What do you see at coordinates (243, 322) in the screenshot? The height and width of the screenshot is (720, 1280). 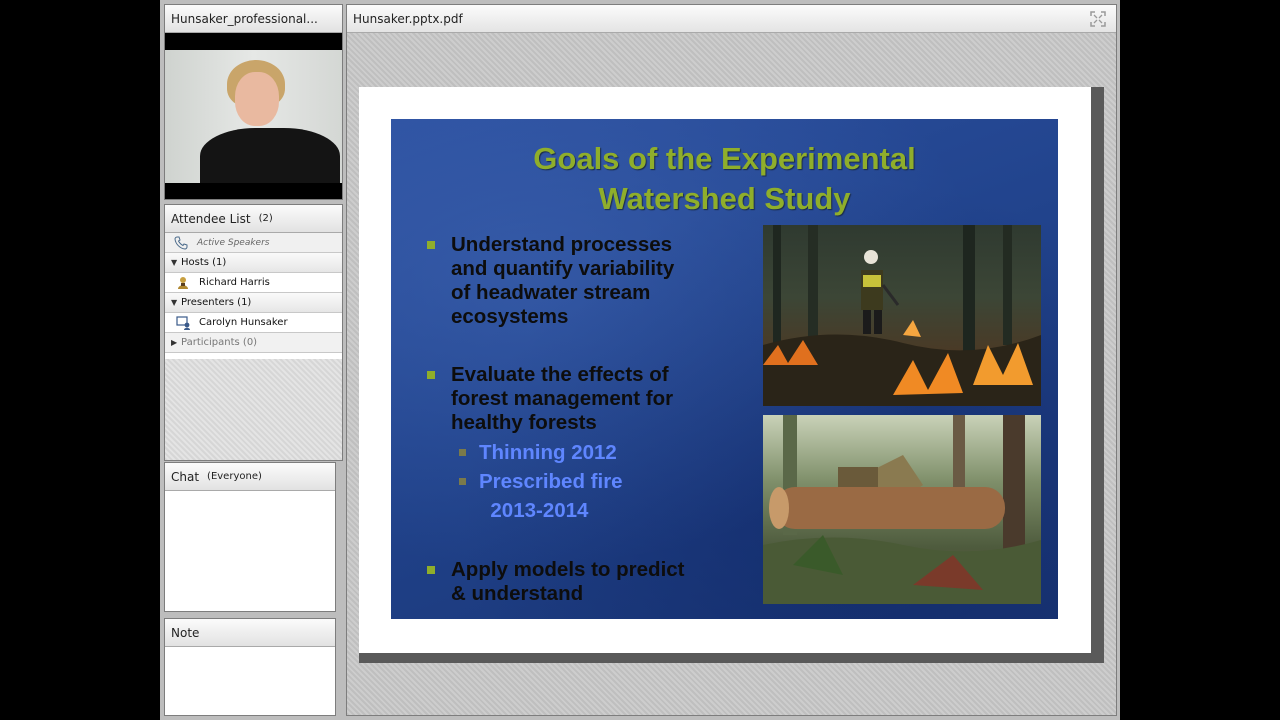 I see `presenter-name: Carolyn Hunsaker` at bounding box center [243, 322].